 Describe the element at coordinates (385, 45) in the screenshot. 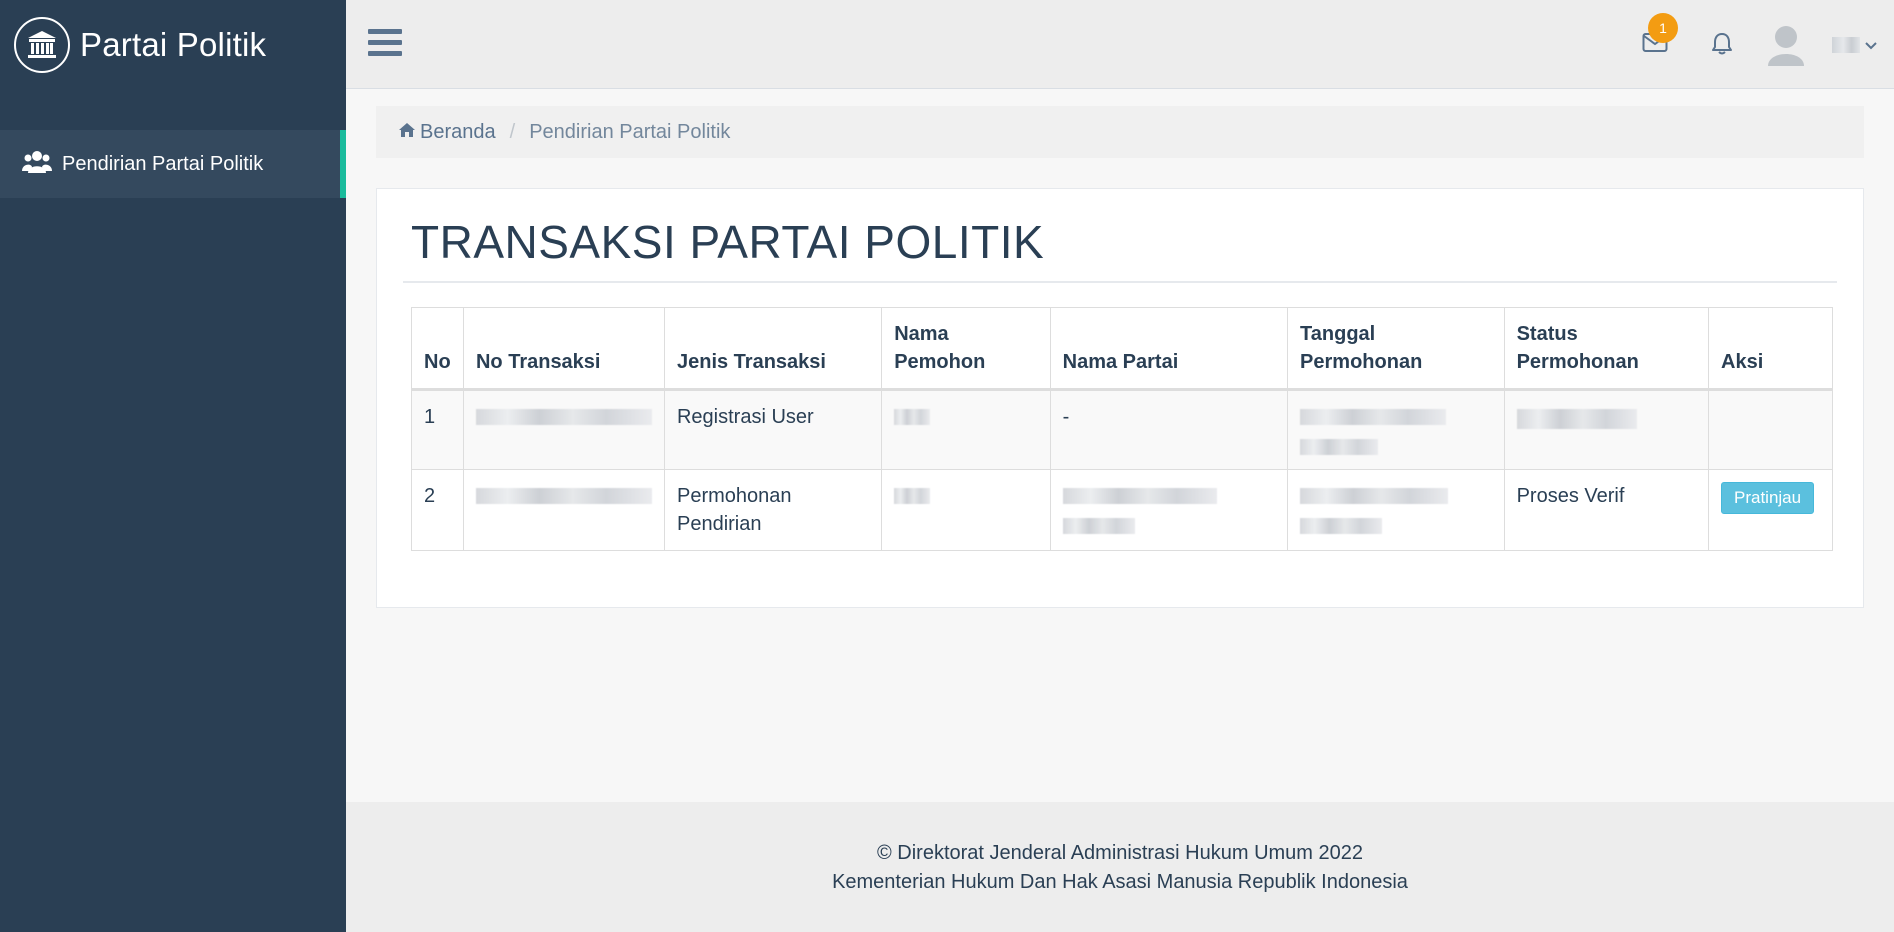

I see `menu-toggle-icon` at that location.